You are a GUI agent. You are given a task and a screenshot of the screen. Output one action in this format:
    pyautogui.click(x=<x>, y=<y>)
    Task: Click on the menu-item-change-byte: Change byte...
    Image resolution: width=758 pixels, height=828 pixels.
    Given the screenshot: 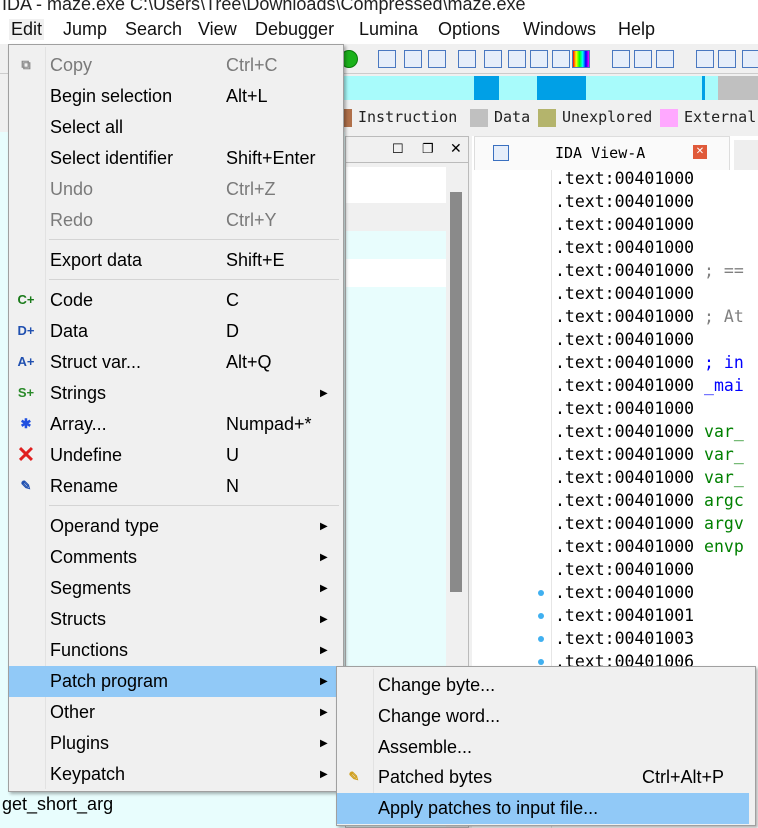 What is the action you would take?
    pyautogui.click(x=546, y=685)
    